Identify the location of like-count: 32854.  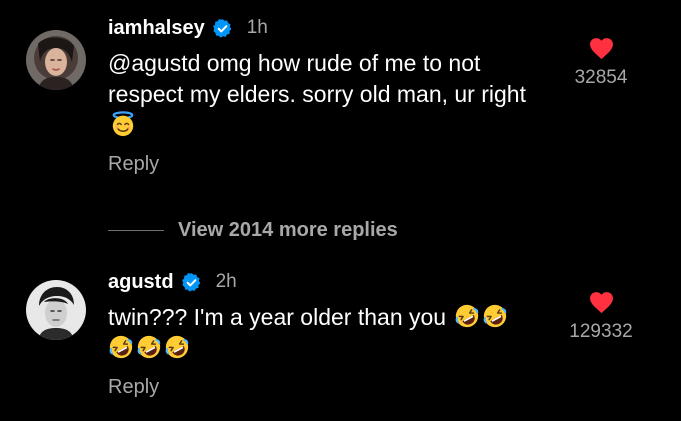
(601, 77).